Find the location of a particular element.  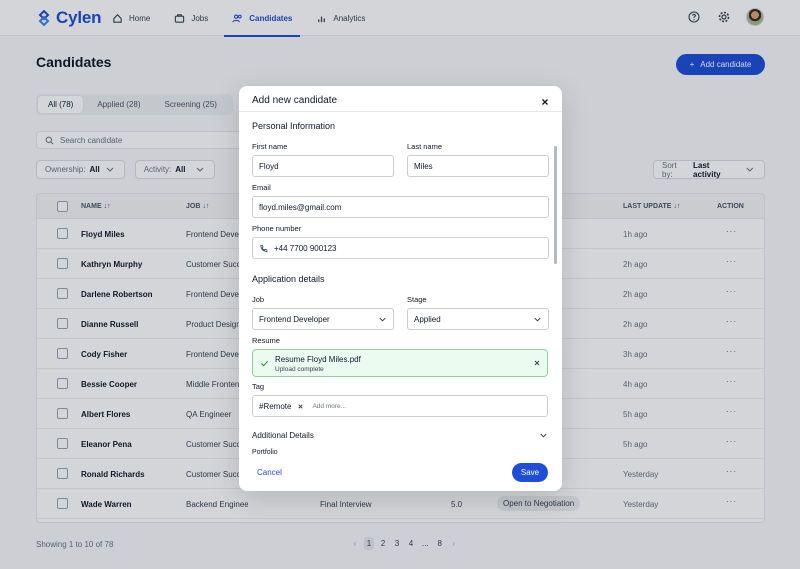

application-details-heading: Application details is located at coordinates (288, 279).